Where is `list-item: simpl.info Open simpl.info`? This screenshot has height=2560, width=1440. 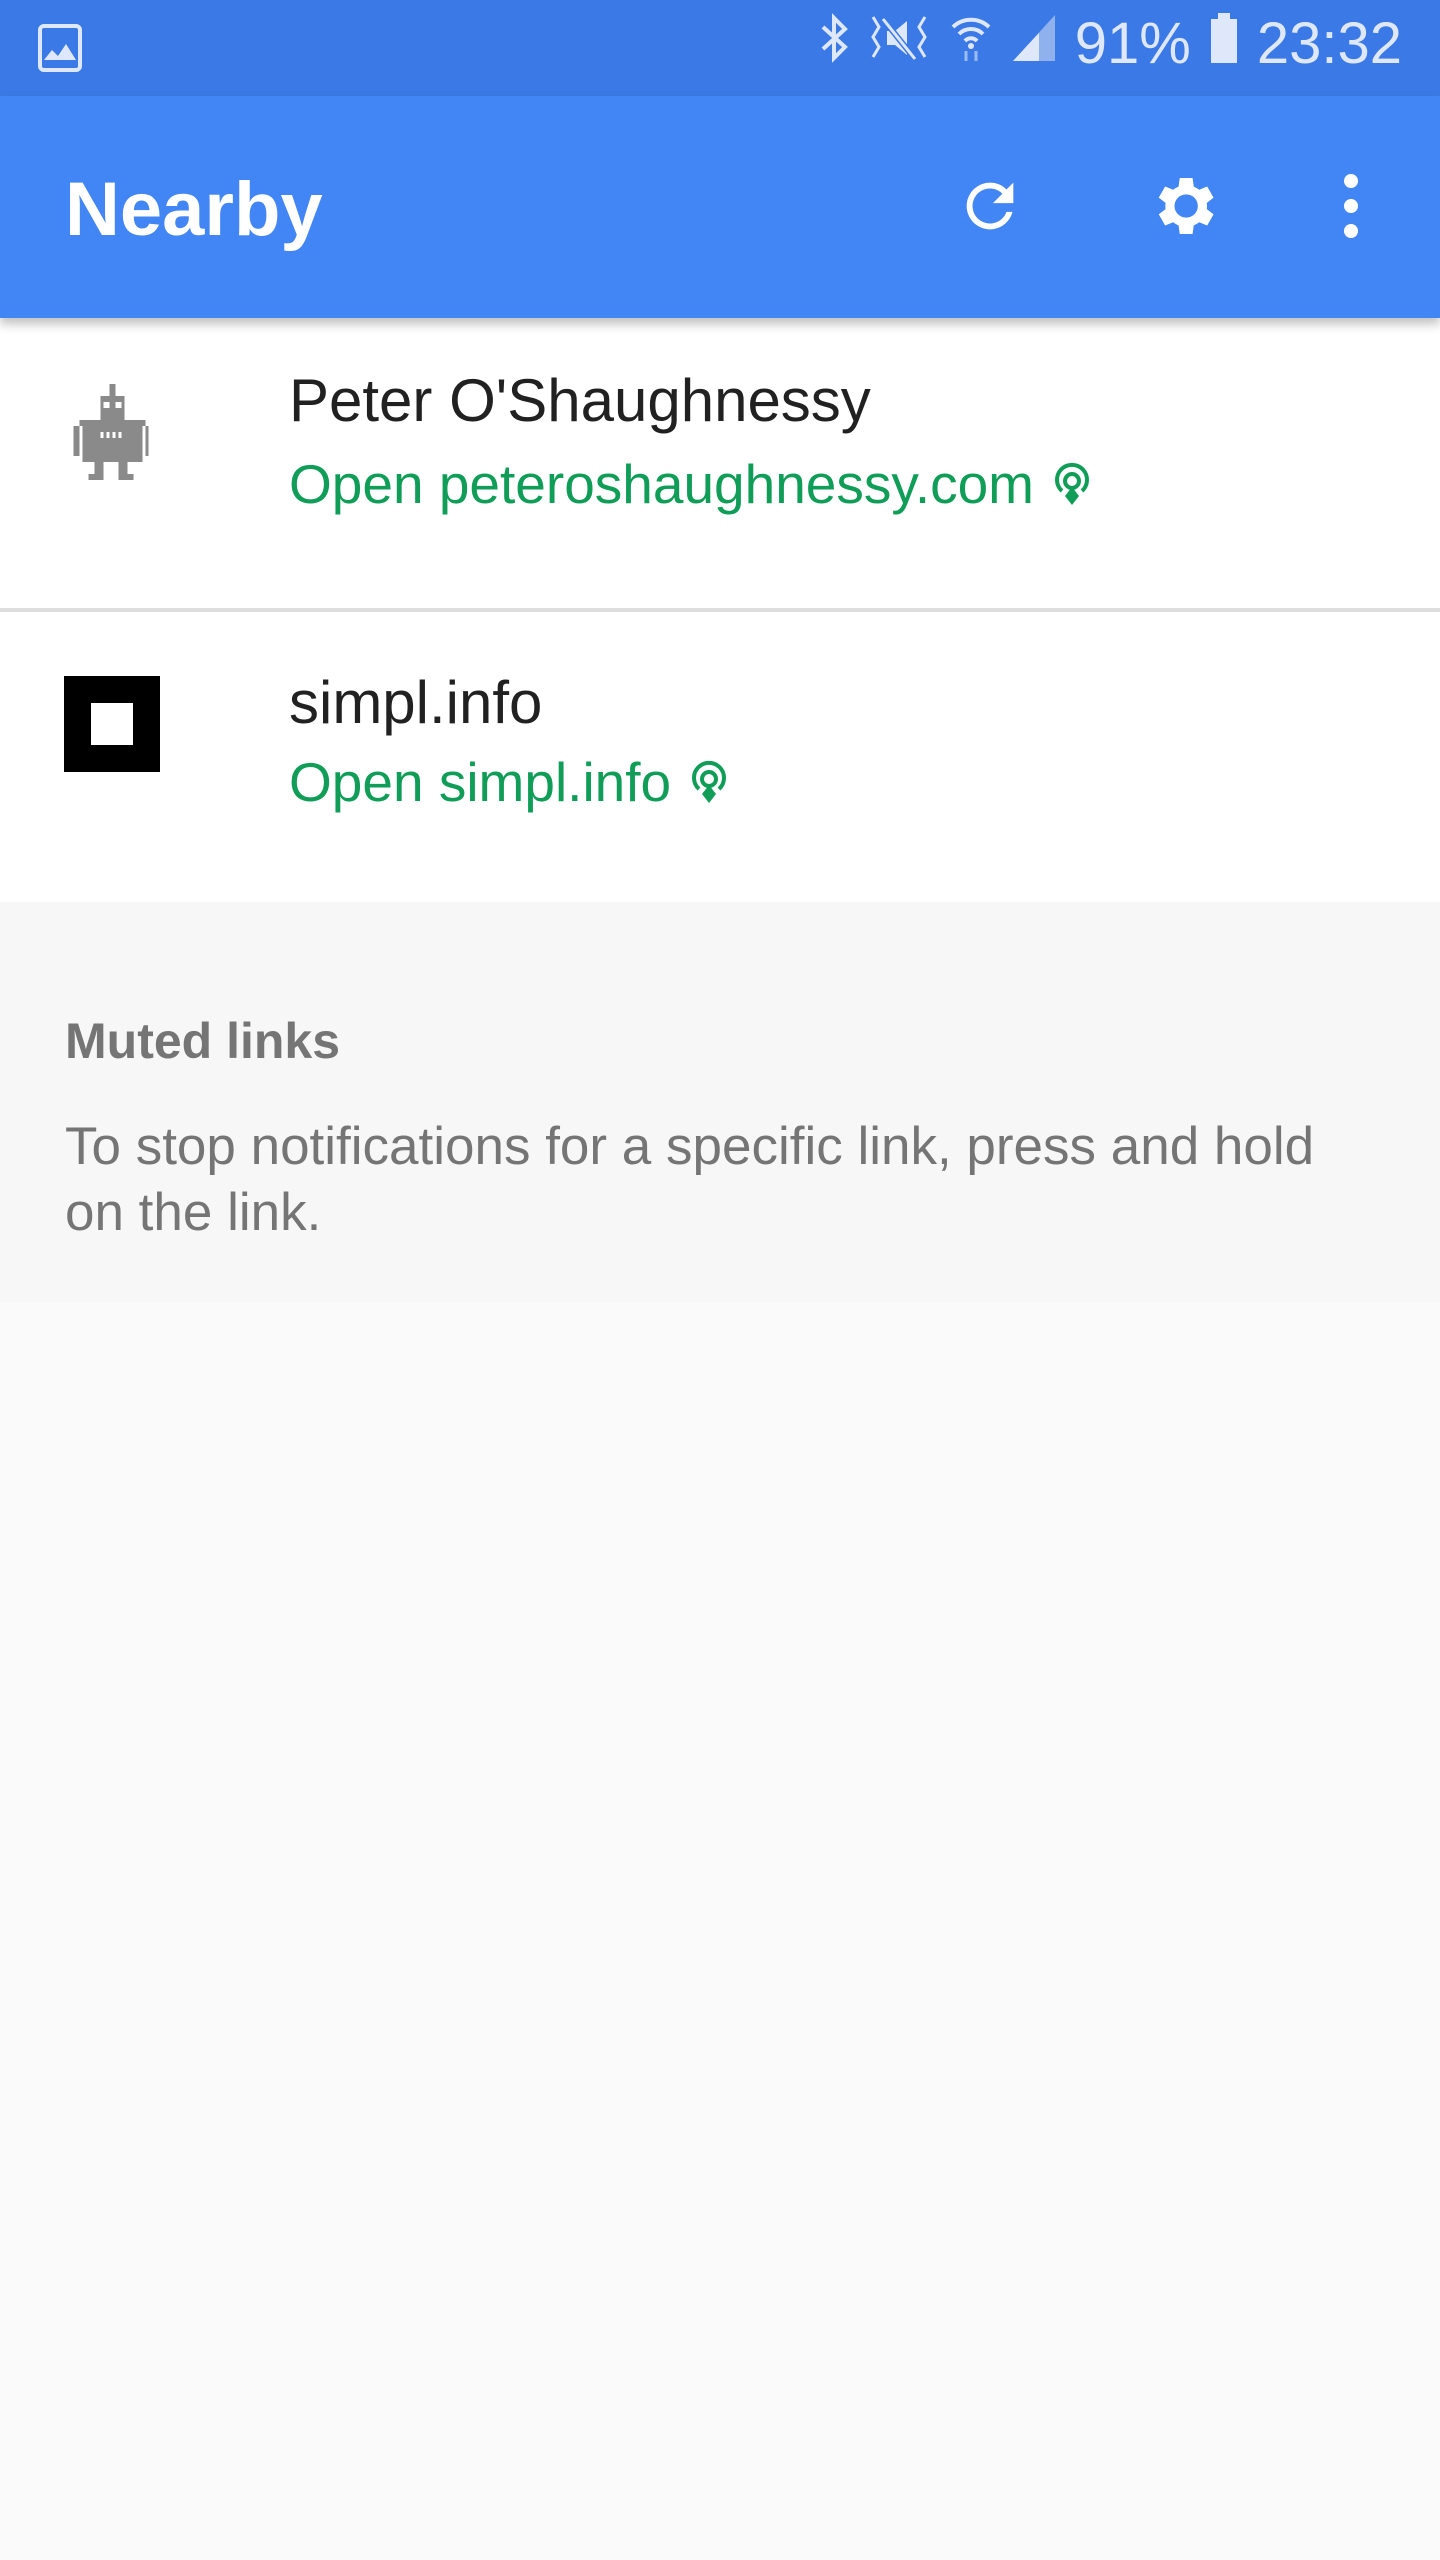 list-item: simpl.info Open simpl.info is located at coordinates (720, 759).